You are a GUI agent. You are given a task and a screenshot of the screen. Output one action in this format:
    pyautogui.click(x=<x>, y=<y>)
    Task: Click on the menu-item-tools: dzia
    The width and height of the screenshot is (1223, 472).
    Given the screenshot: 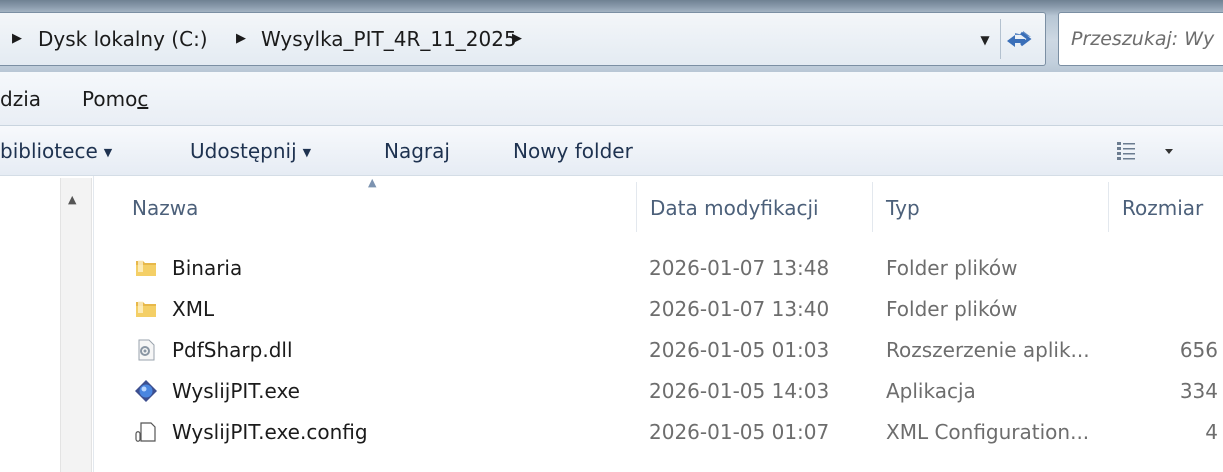 What is the action you would take?
    pyautogui.click(x=20, y=99)
    